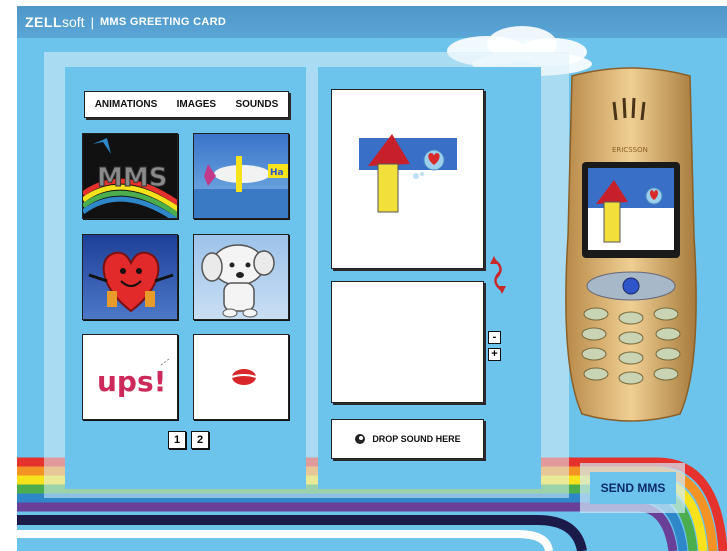  I want to click on drop-sound-target: DROP SOUND HERE, so click(407, 439).